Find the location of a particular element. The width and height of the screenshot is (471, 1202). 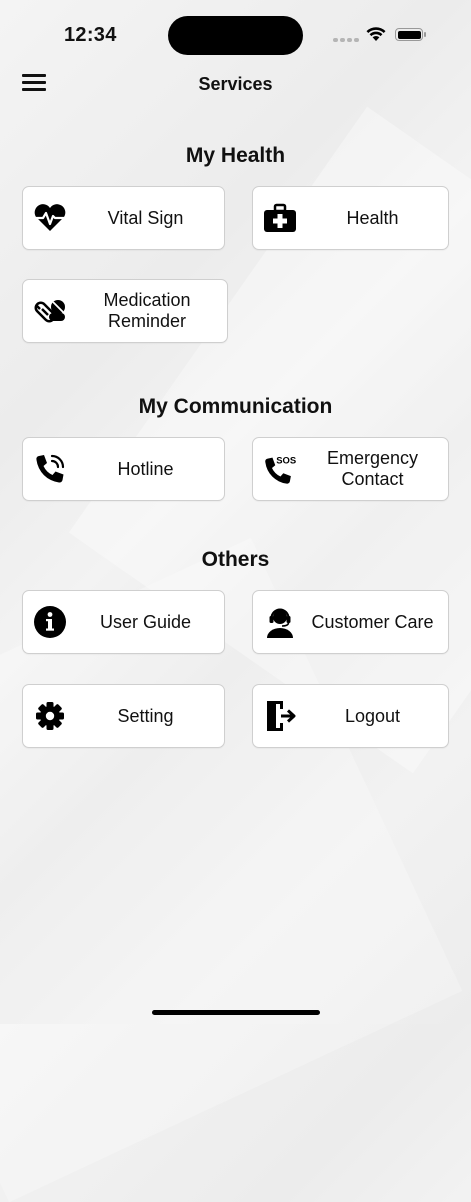

page-title: Services is located at coordinates (235, 84).